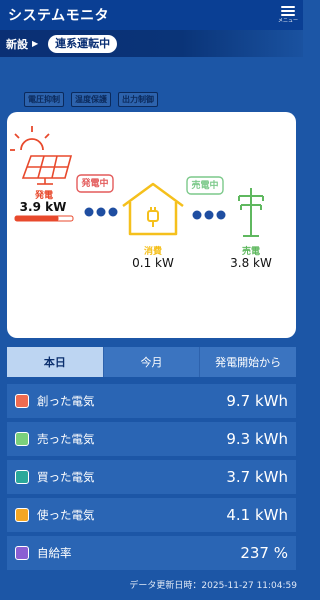  Describe the element at coordinates (35, 43) in the screenshot. I see `play-arrow-icon: ▶` at that location.